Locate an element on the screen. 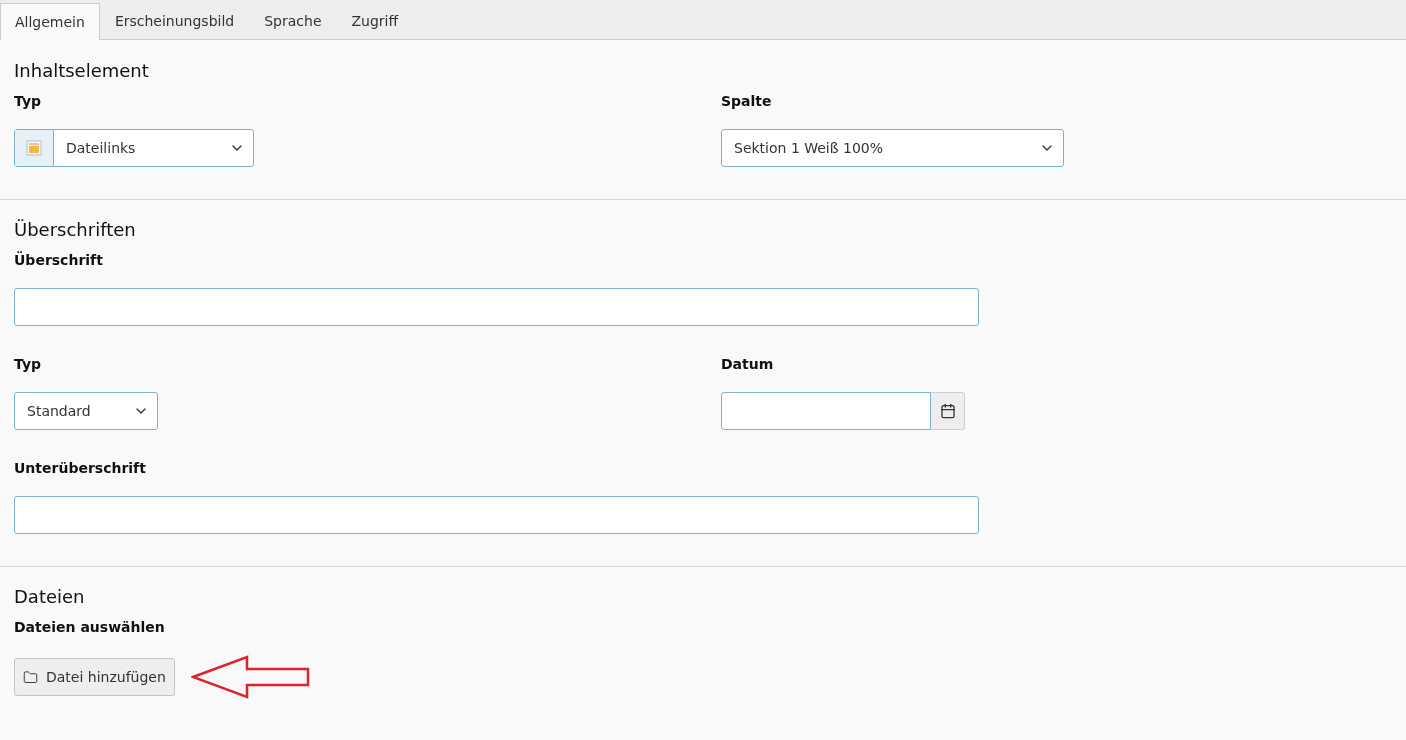 The height and width of the screenshot is (740, 1406). field-label: Unterüberschrift is located at coordinates (80, 468).